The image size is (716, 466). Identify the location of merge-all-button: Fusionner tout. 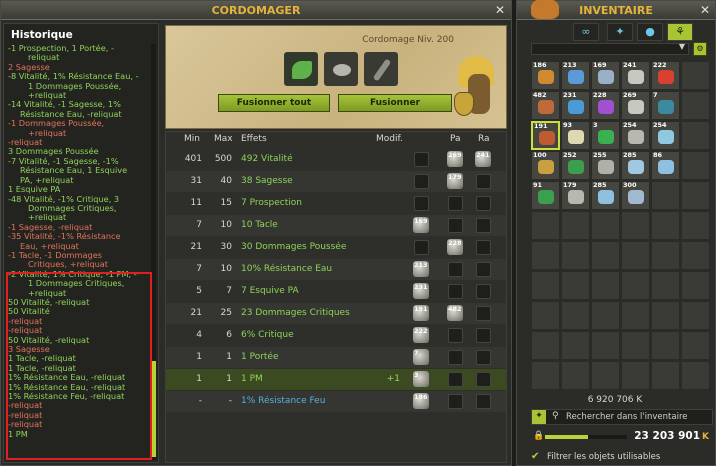
(274, 103).